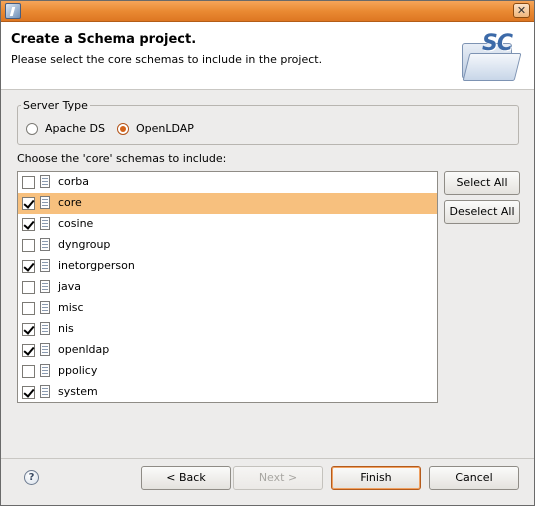 The image size is (535, 506). I want to click on next-button: Next >, so click(278, 478).